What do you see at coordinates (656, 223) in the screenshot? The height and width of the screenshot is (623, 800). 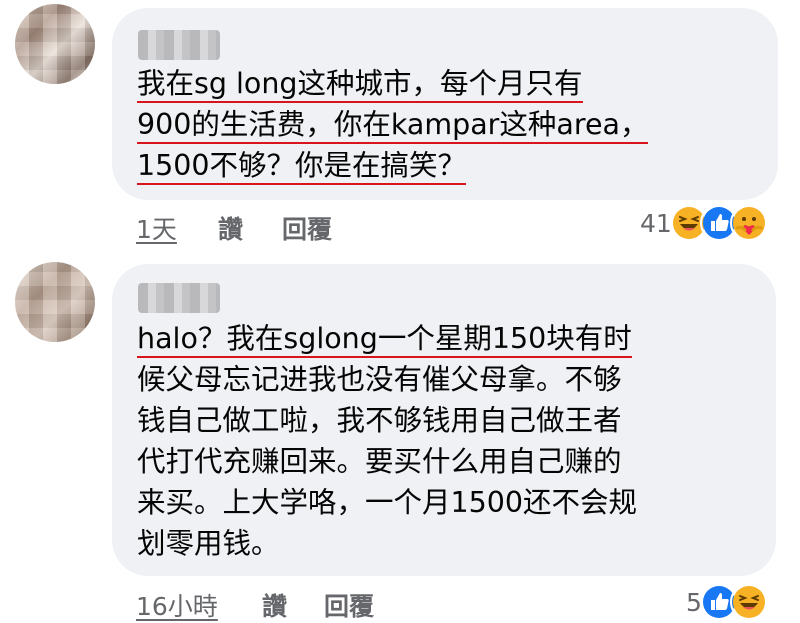 I see `reaction-count: 41` at bounding box center [656, 223].